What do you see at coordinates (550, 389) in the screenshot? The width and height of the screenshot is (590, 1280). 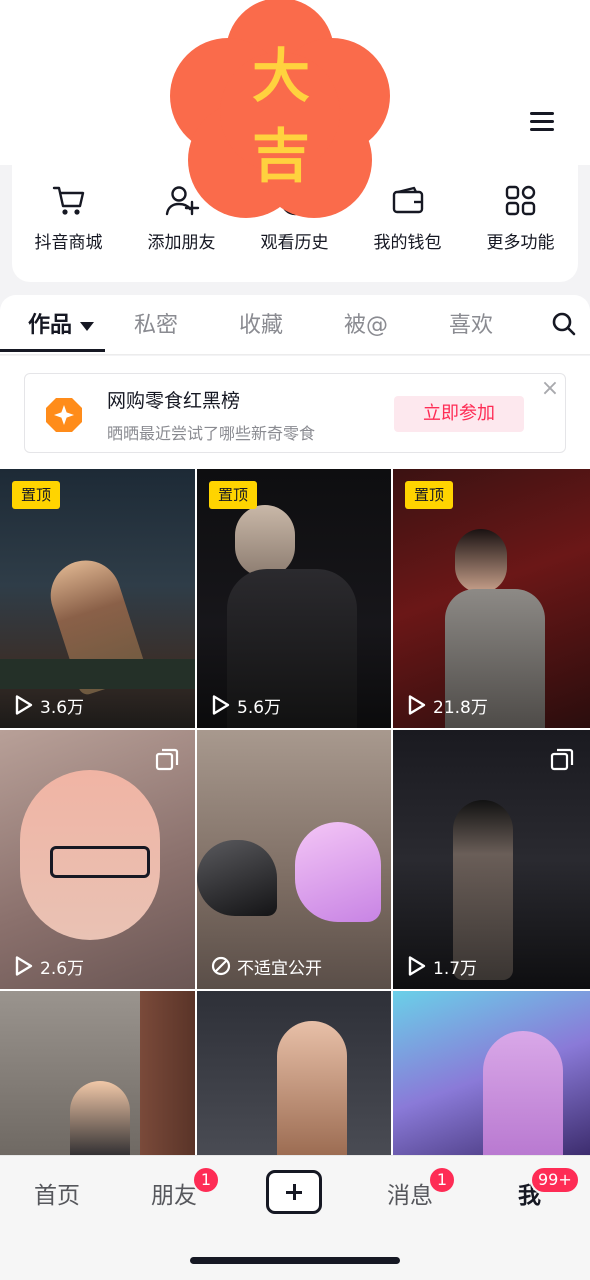 I see `close-icon: ×` at bounding box center [550, 389].